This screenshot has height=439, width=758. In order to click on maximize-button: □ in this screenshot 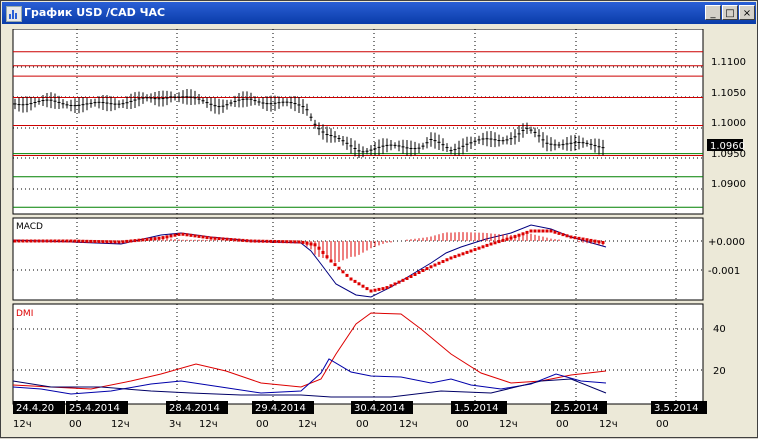, I will do `click(730, 12)`.